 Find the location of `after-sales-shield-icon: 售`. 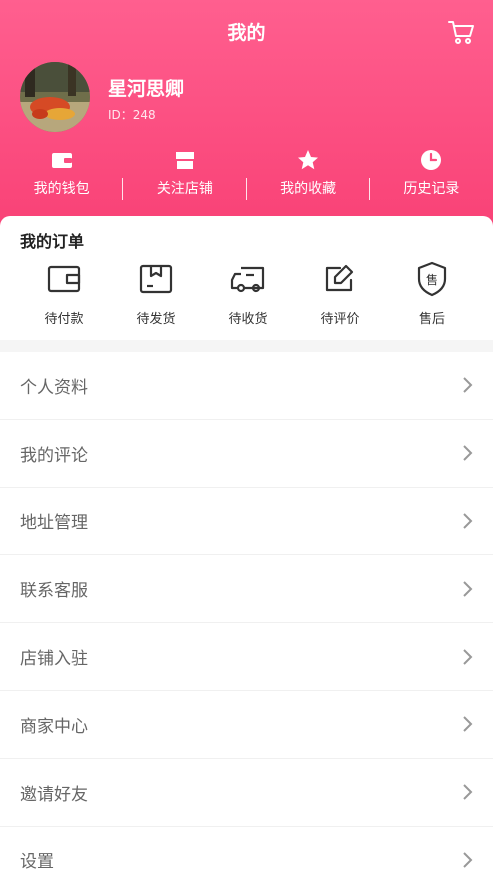

after-sales-shield-icon: 售 is located at coordinates (432, 279).